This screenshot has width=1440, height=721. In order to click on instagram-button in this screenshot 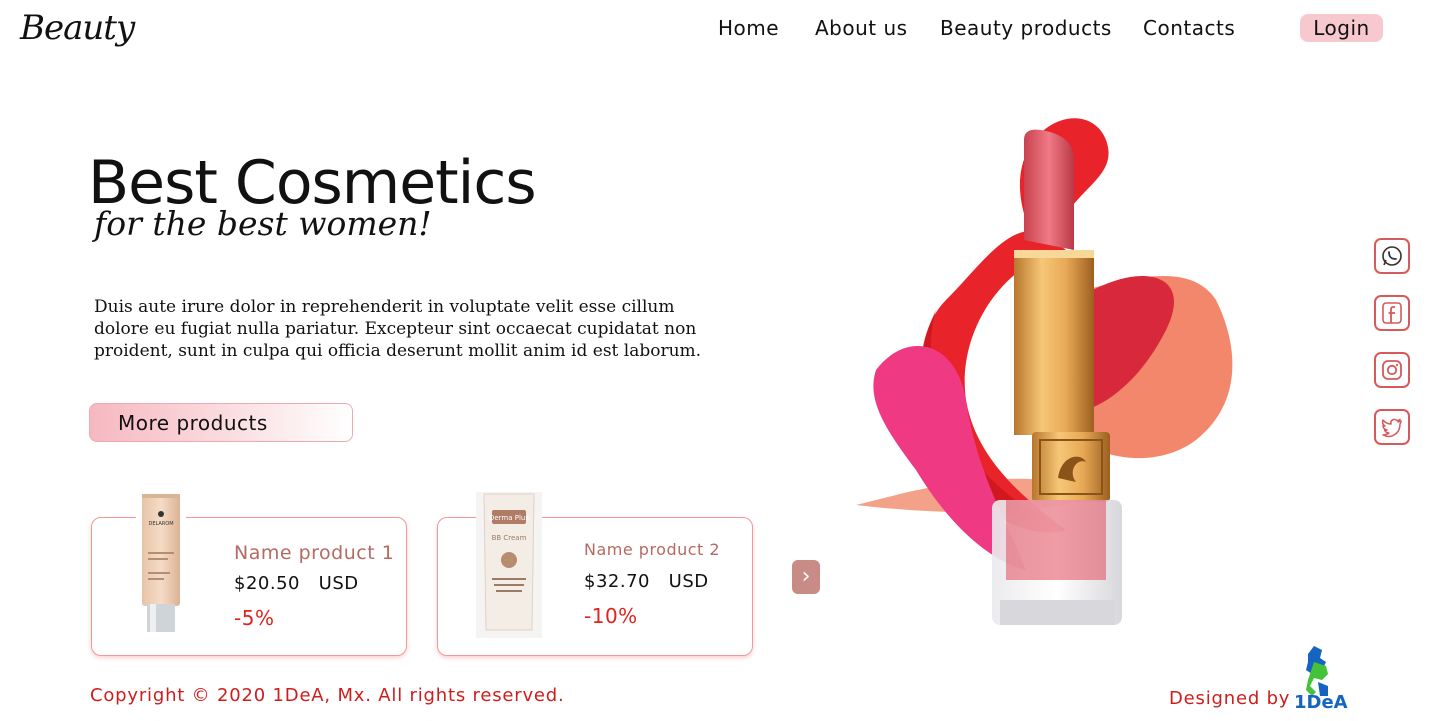, I will do `click(1392, 370)`.